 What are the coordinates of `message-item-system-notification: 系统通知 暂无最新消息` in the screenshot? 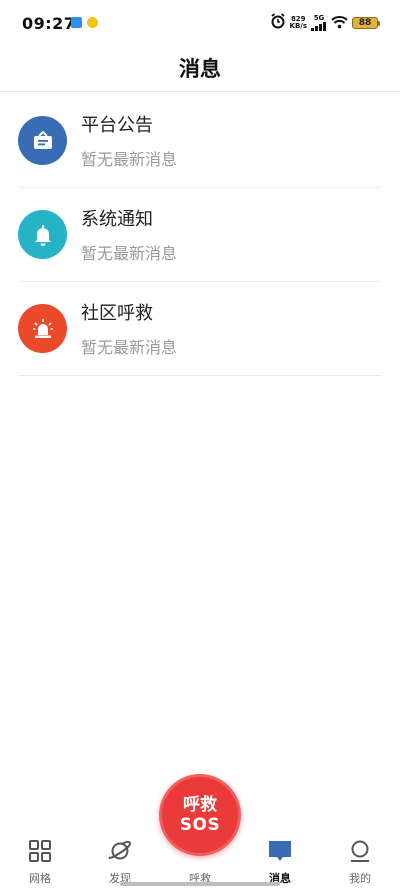 It's located at (200, 235).